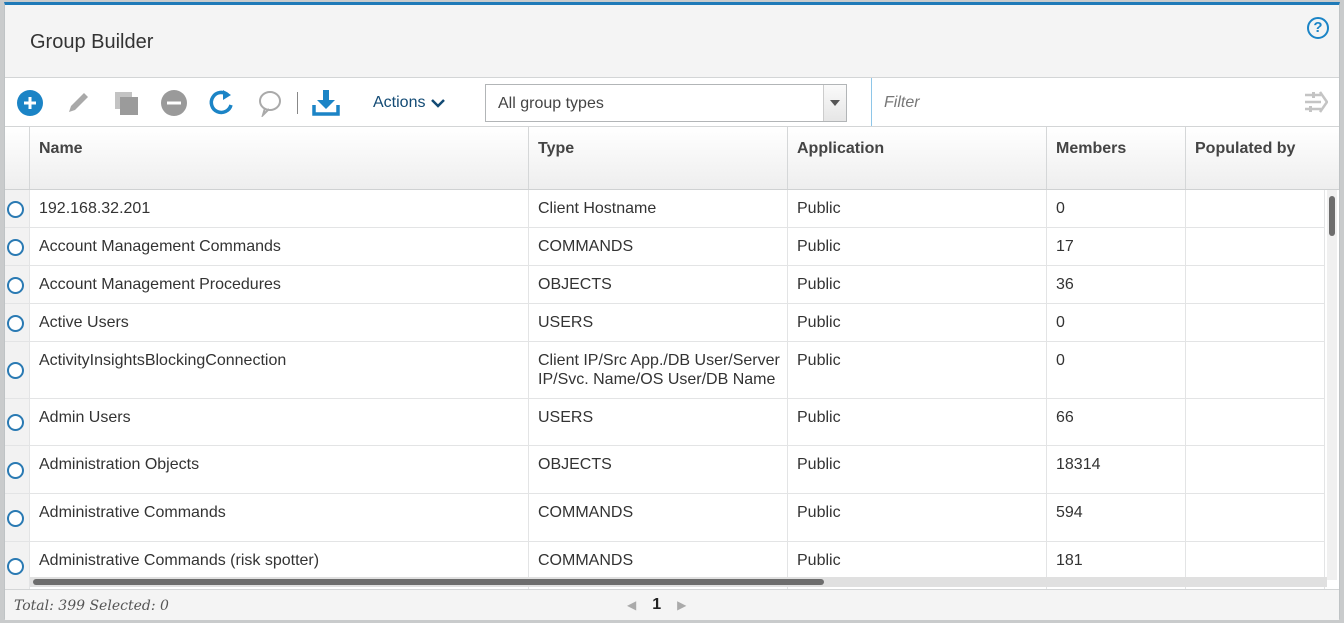 The width and height of the screenshot is (1344, 623). What do you see at coordinates (666, 103) in the screenshot?
I see `group-type-select: All group types` at bounding box center [666, 103].